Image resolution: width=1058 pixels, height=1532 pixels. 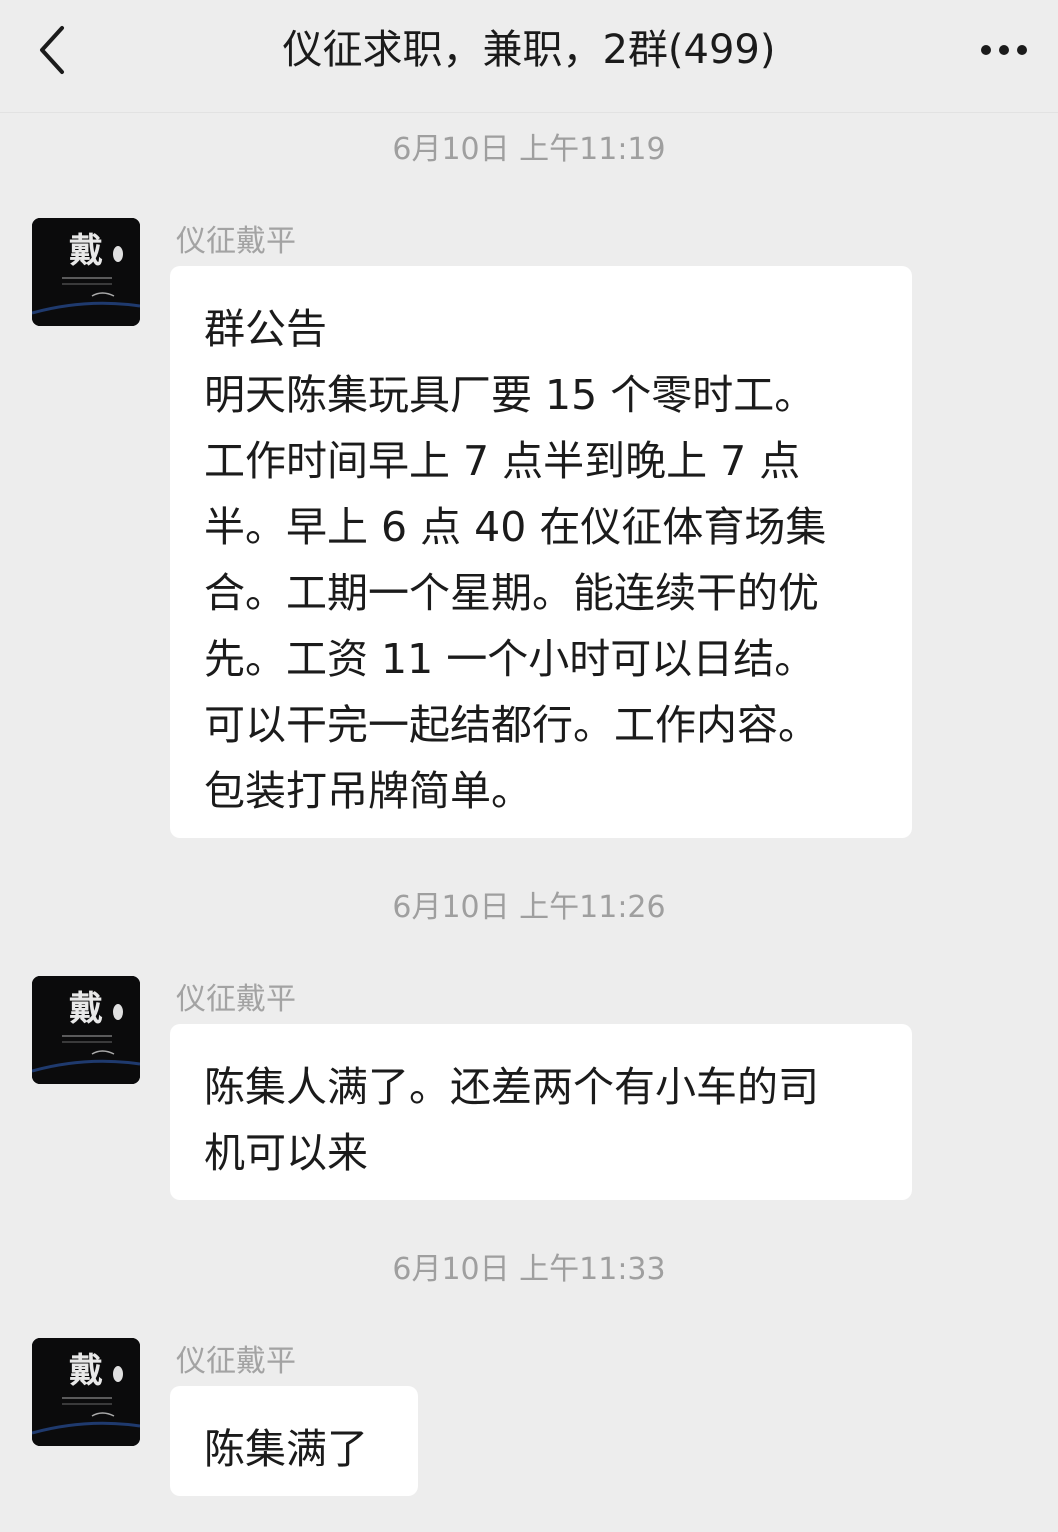 What do you see at coordinates (510, 659) in the screenshot?
I see `message-line: 先。工资 11 一个小时可以日结。` at bounding box center [510, 659].